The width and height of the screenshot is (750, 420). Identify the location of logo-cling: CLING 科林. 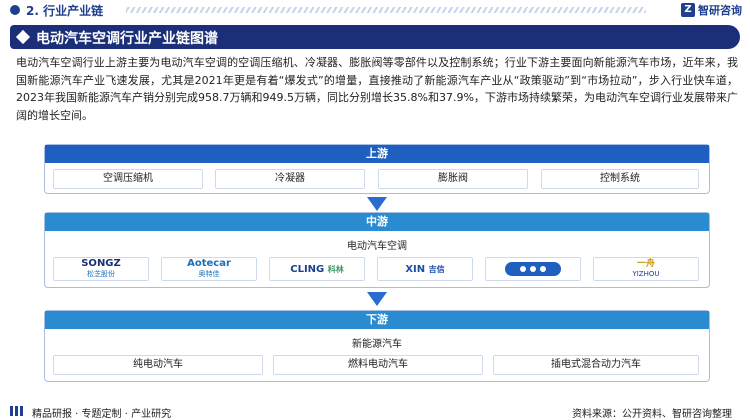
(317, 269).